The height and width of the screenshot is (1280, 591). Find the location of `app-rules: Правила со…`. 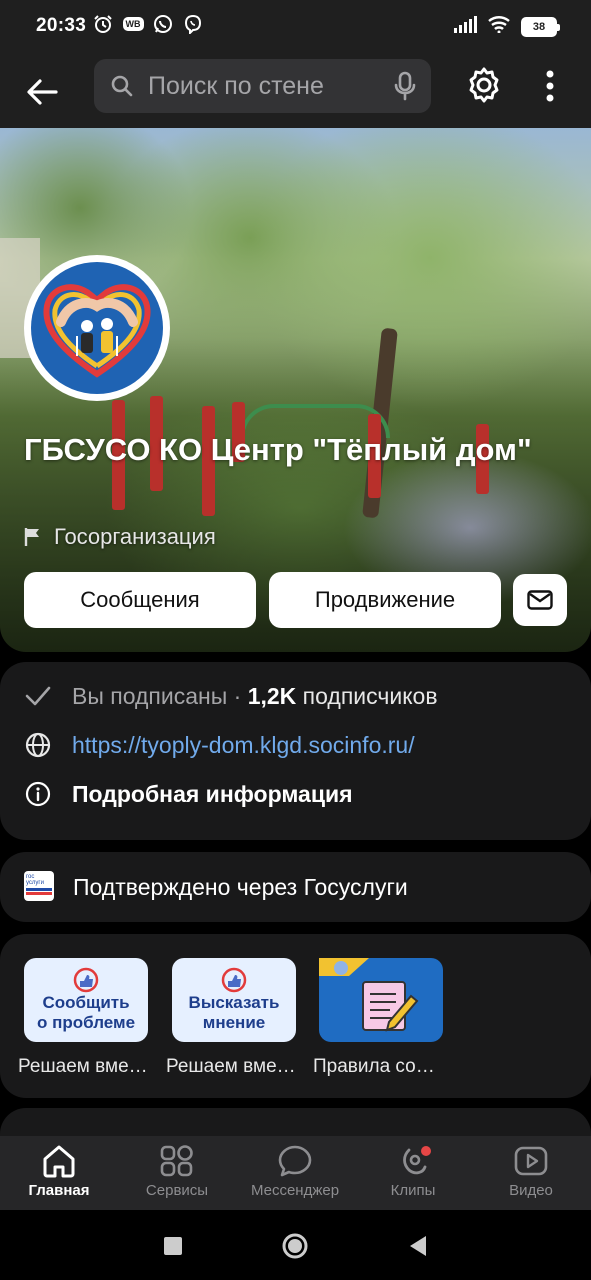

app-rules: Правила со… is located at coordinates (380, 1018).